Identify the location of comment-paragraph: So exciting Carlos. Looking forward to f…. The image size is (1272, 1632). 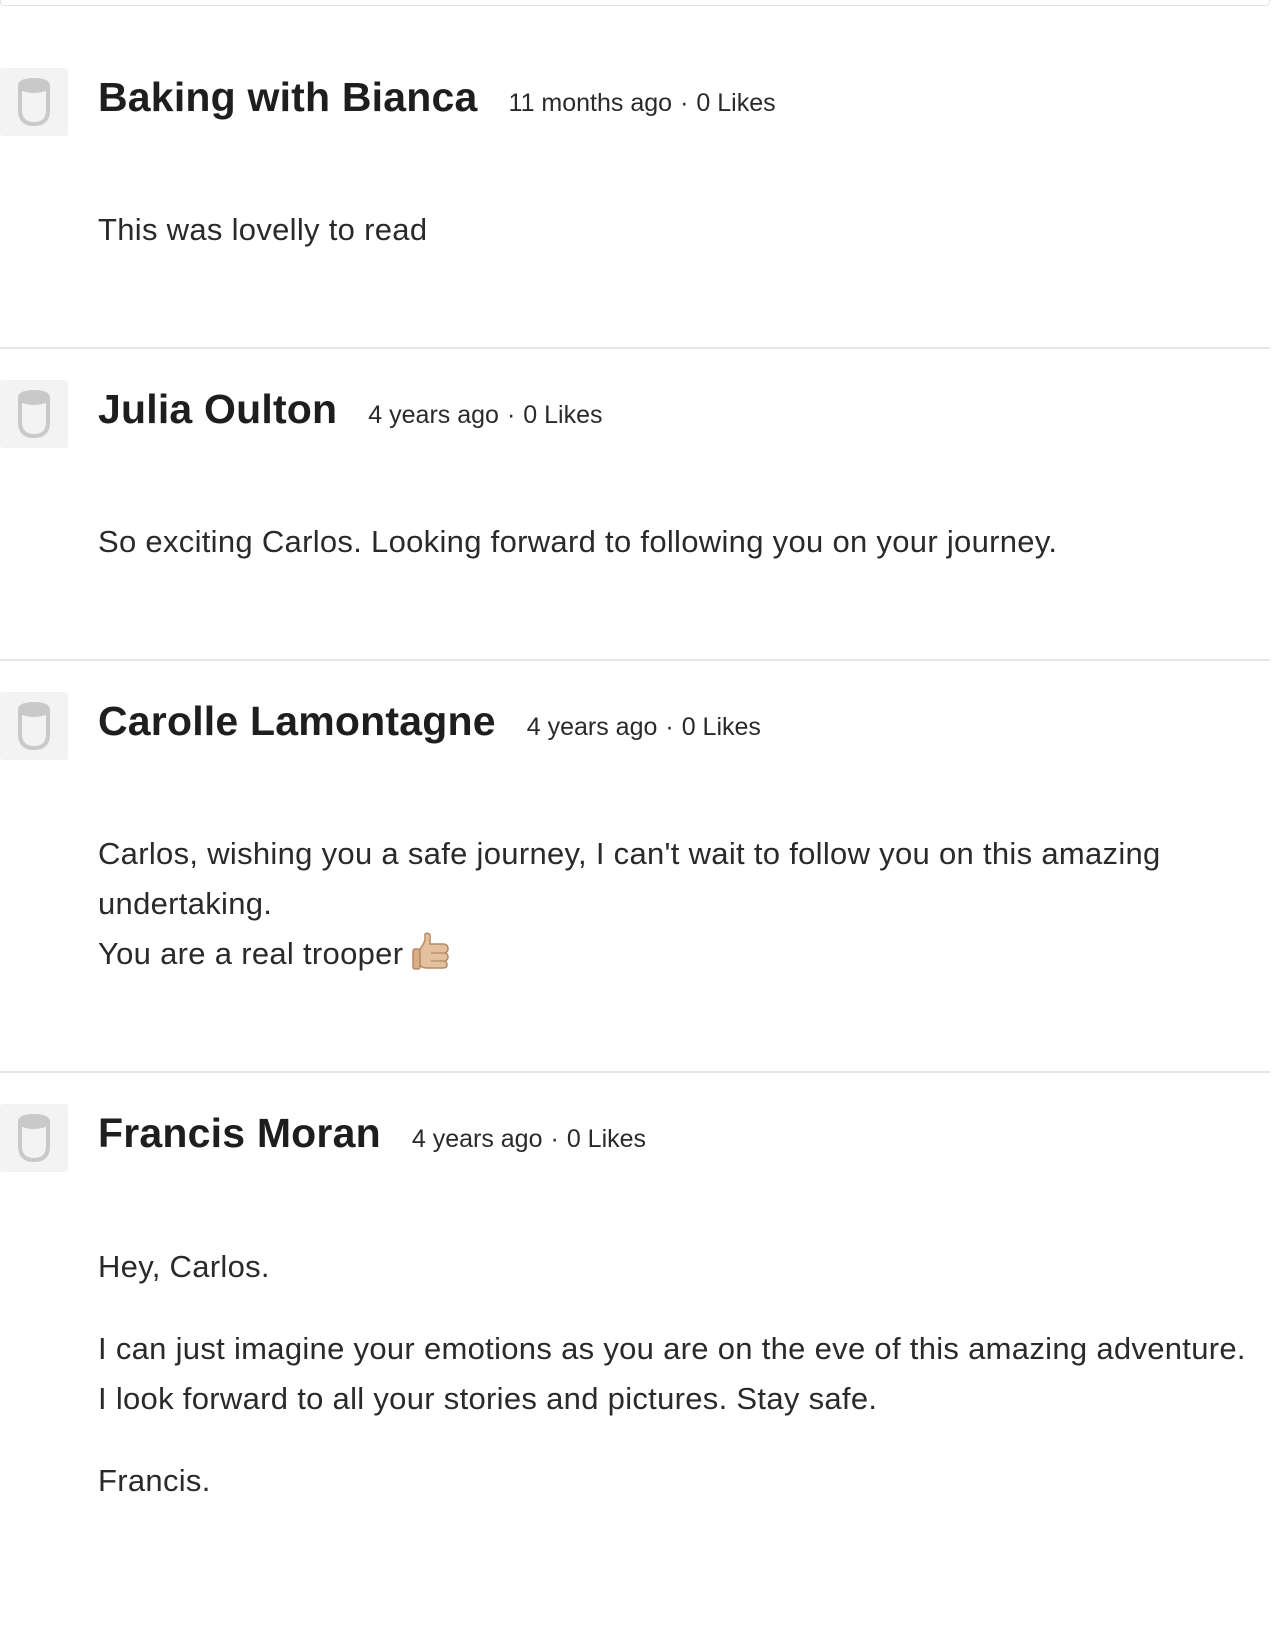
(578, 541).